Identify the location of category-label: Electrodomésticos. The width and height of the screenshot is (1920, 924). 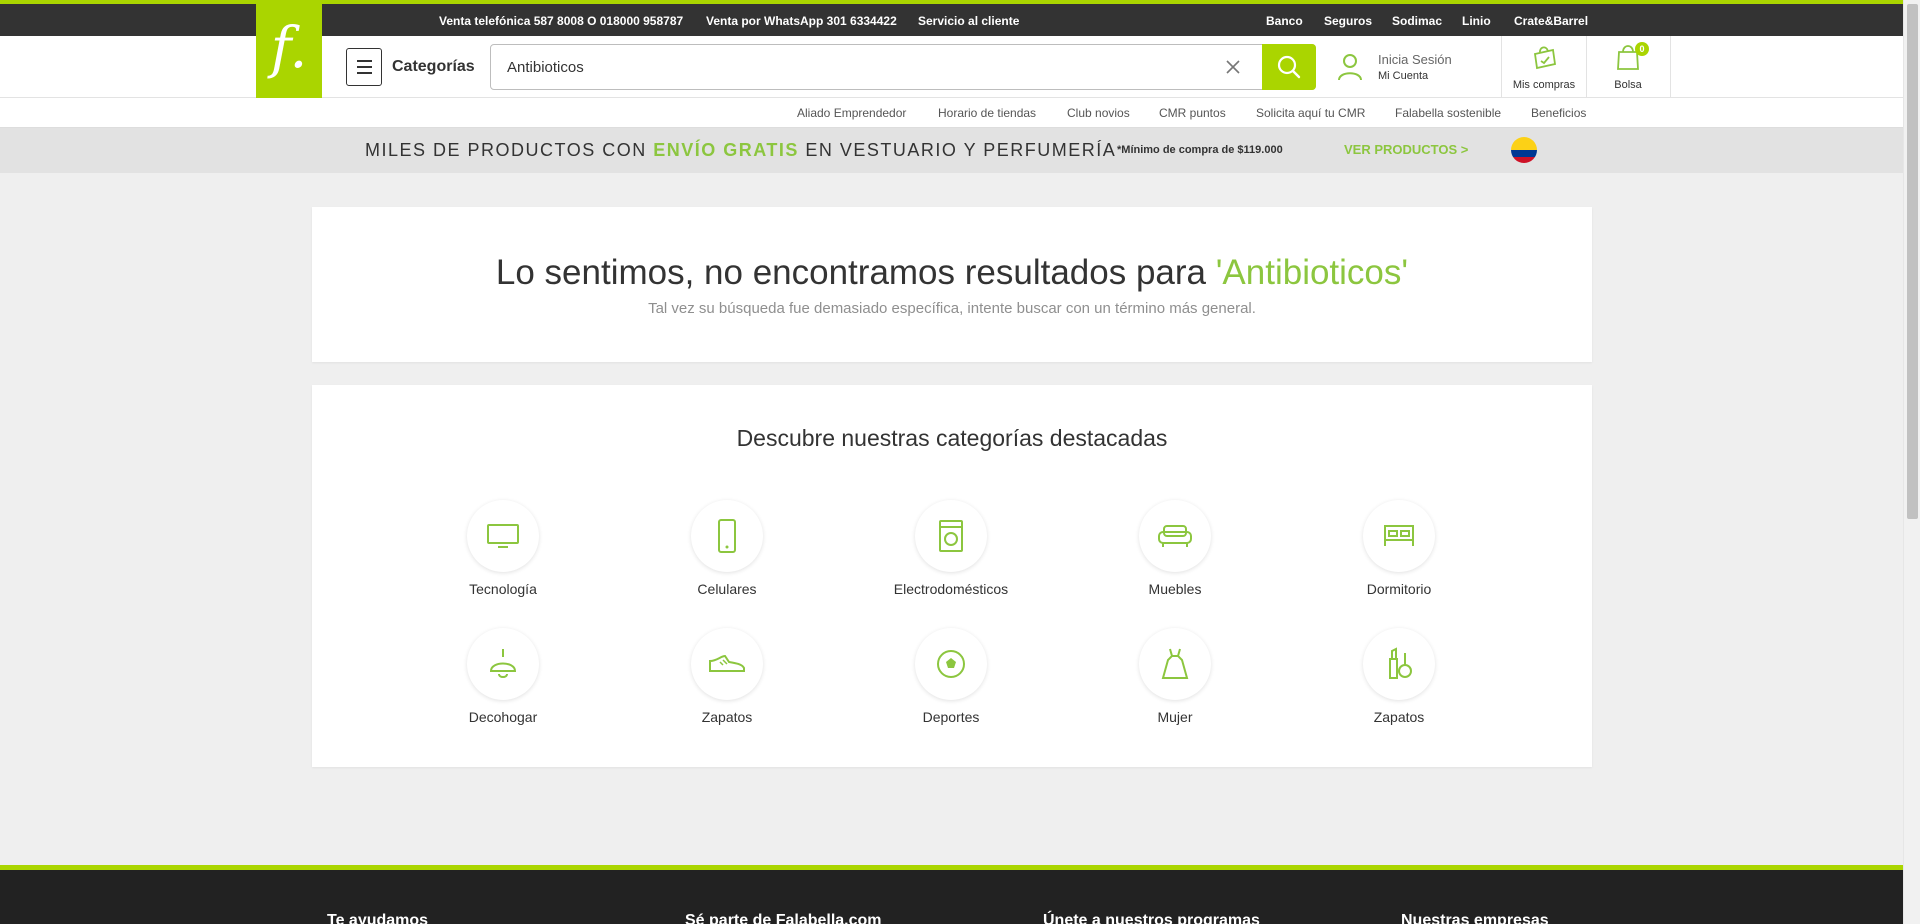
(951, 589).